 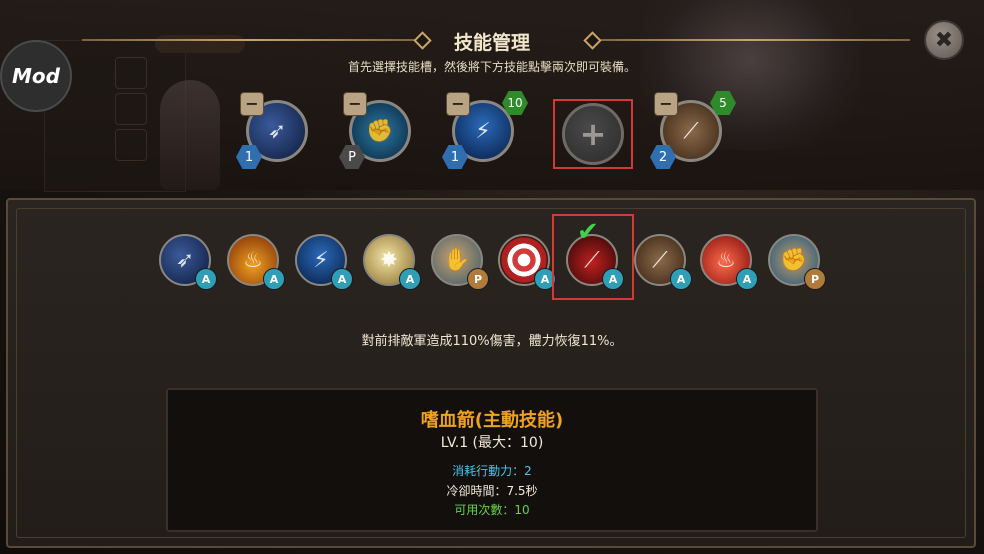 I want to click on skill-item: ✸ A, so click(x=392, y=262).